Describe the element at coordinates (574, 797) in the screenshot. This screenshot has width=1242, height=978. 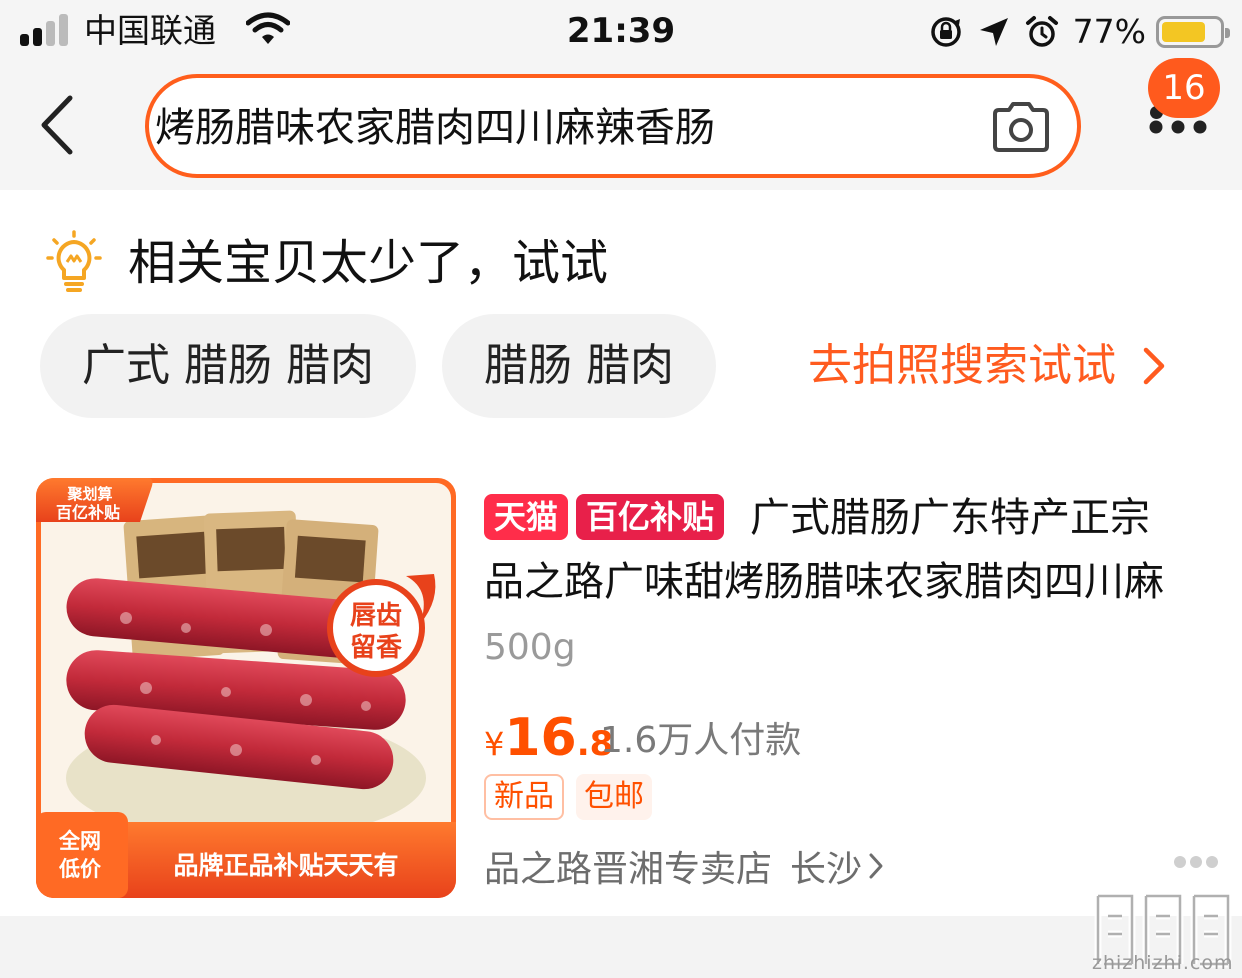
I see `product-labels: 新品 包邮` at that location.